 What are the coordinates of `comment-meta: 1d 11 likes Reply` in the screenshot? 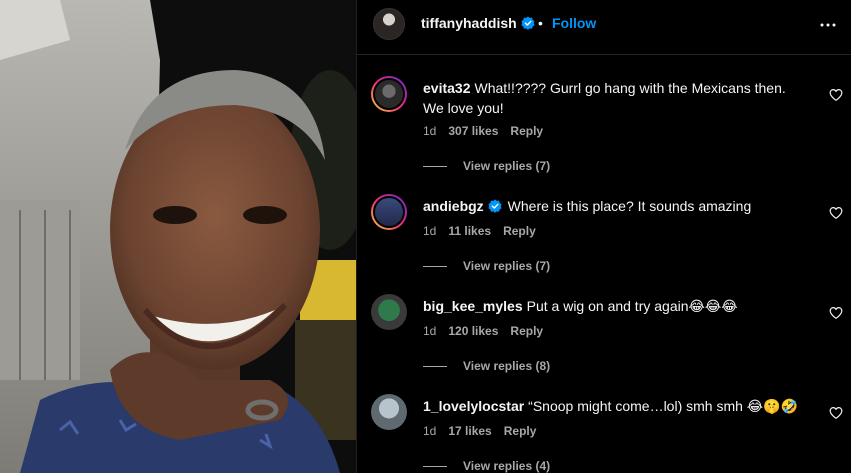 It's located at (485, 231).